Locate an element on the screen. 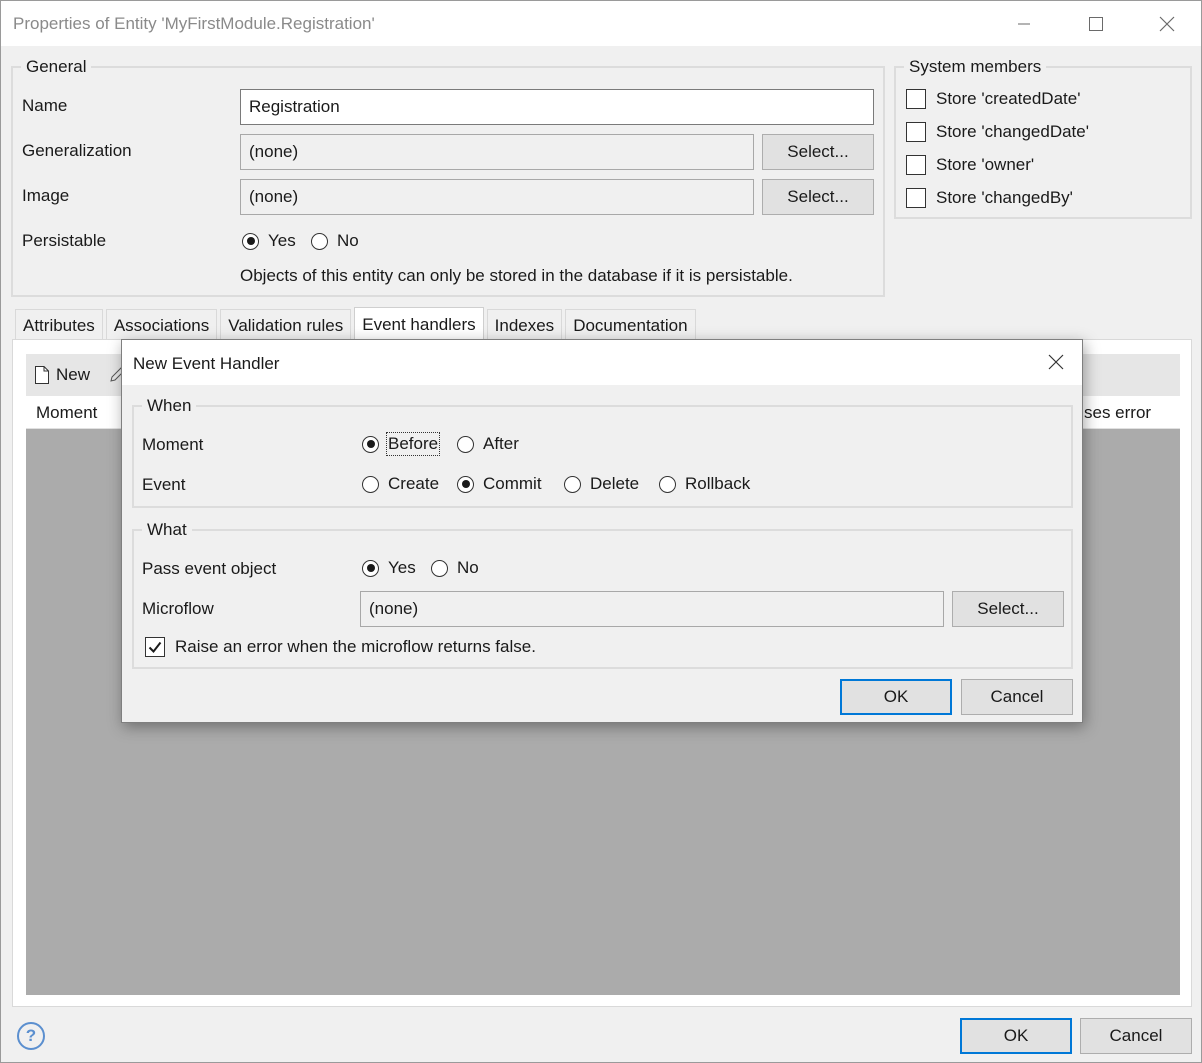 The height and width of the screenshot is (1063, 1202). checkbox-checked-icon is located at coordinates (155, 647).